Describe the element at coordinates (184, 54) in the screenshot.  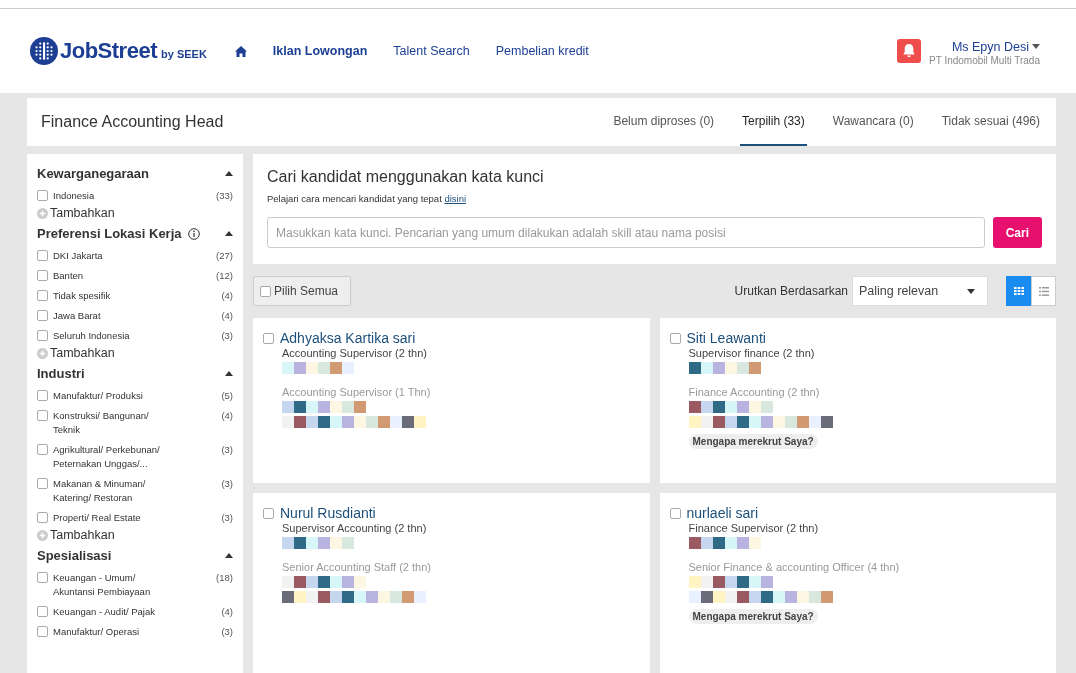
I see `logo-suffix: by SEEK` at that location.